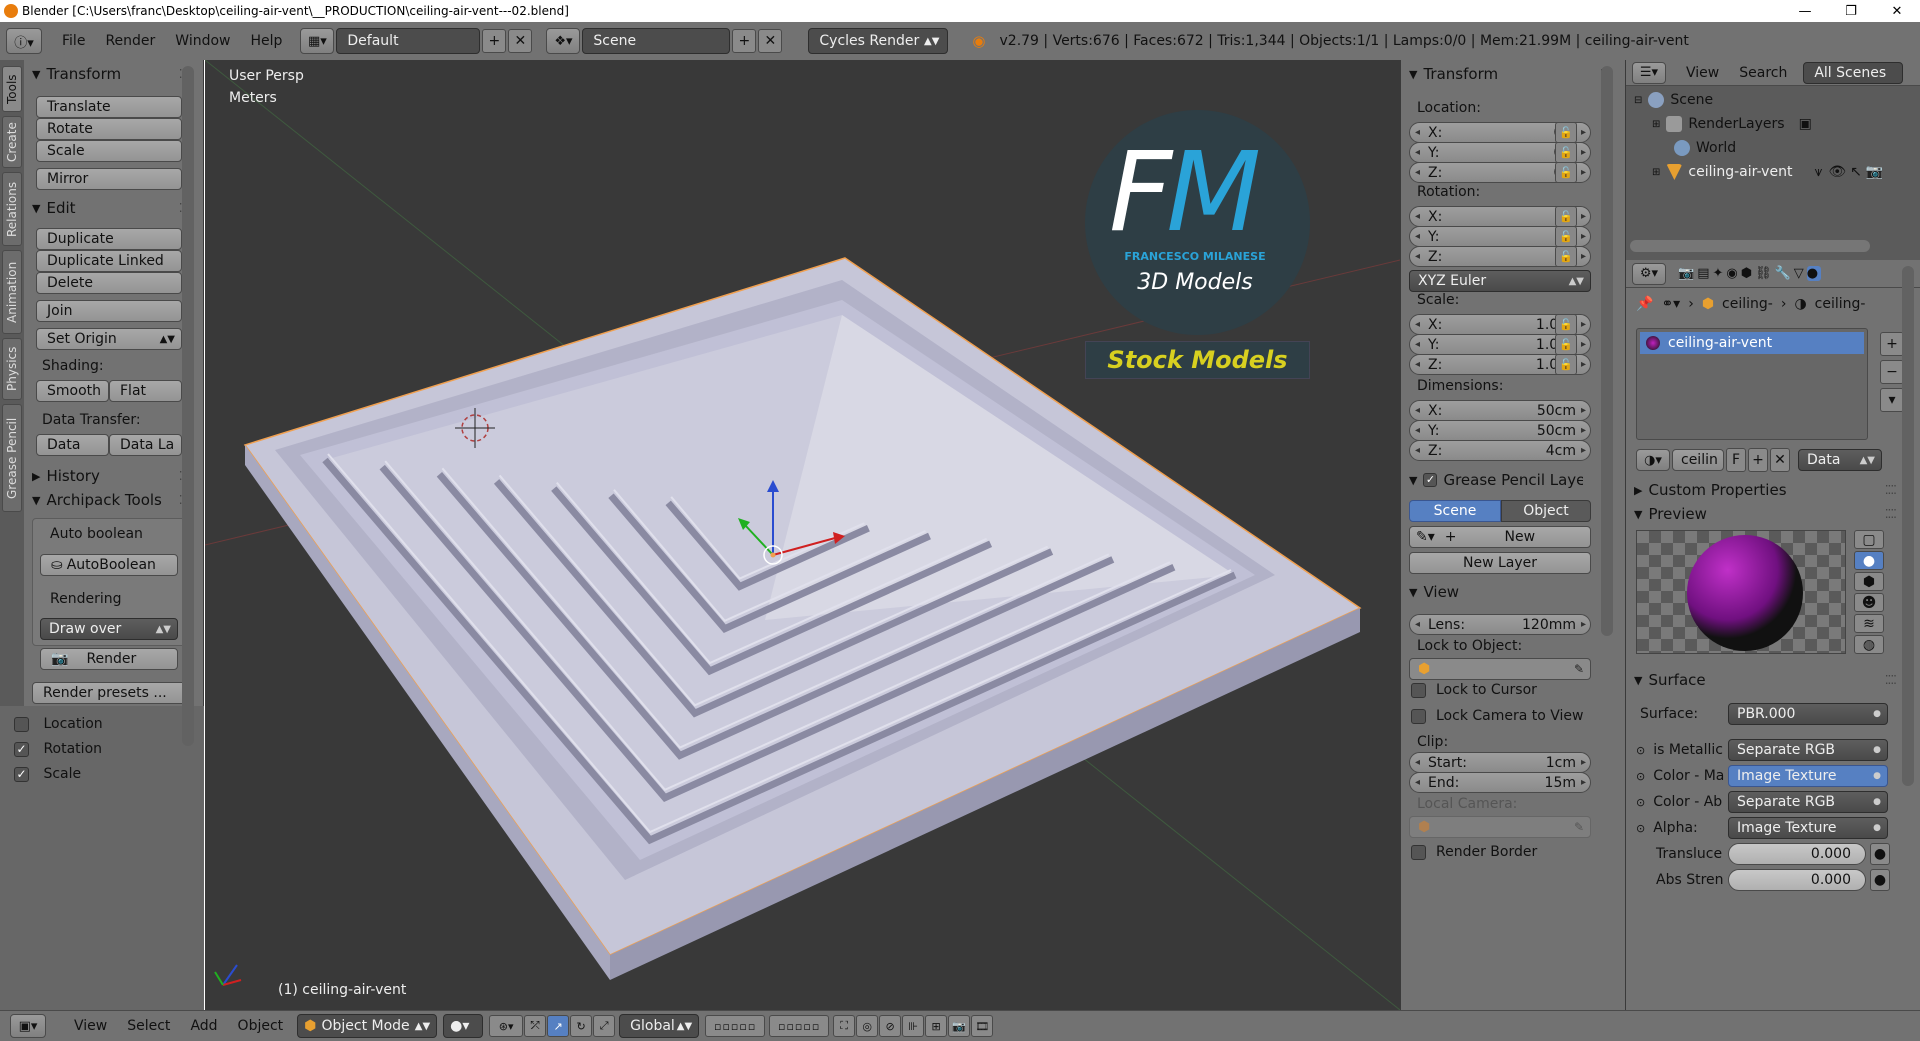 This screenshot has width=1920, height=1041. What do you see at coordinates (1430, 480) in the screenshot?
I see `grease-pencil-checkbox: ✓` at bounding box center [1430, 480].